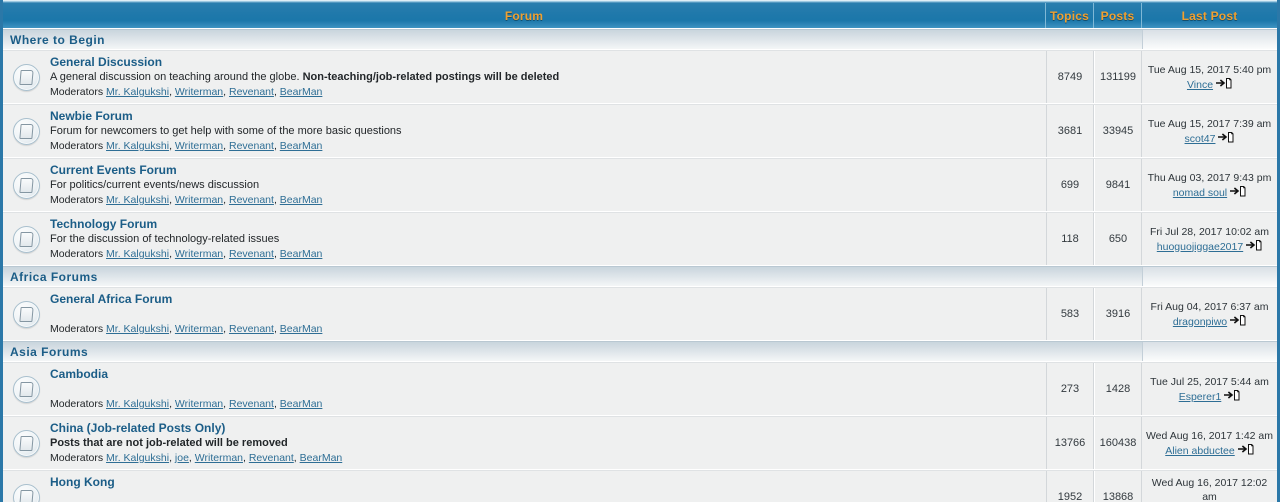  Describe the element at coordinates (1200, 85) in the screenshot. I see `last-post-author-link: Vince` at that location.